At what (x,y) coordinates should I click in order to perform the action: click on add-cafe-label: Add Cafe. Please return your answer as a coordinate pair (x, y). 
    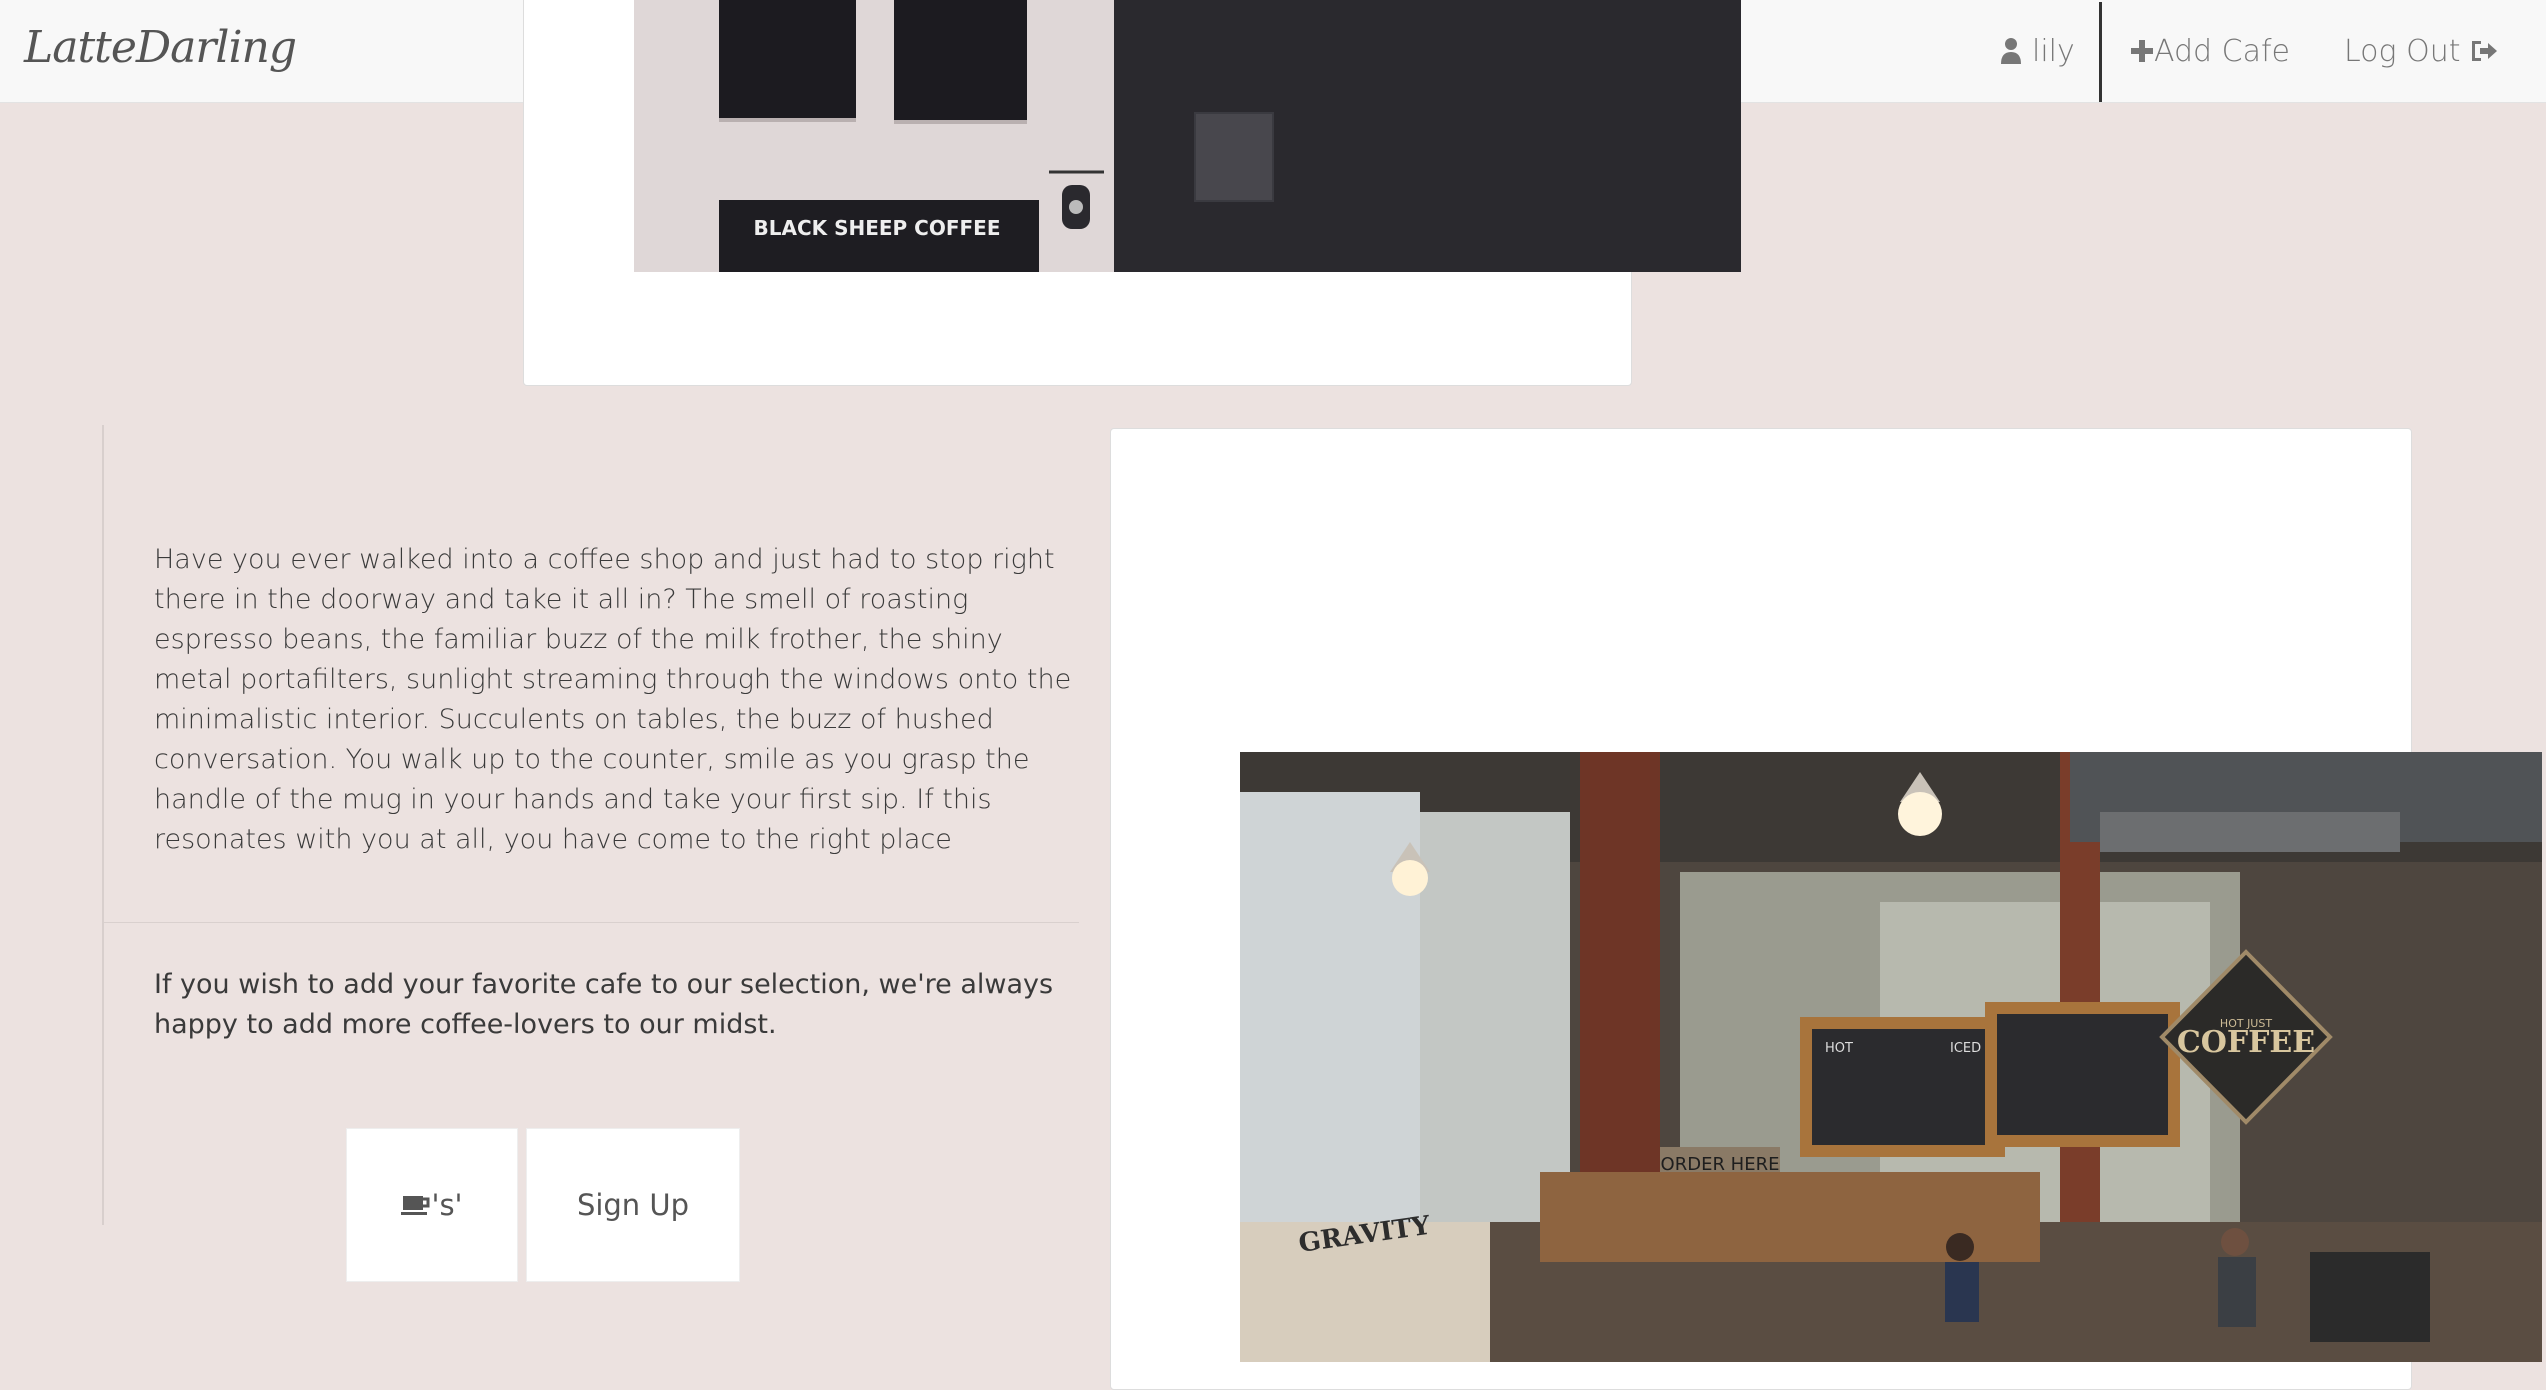
    Looking at the image, I should click on (2222, 51).